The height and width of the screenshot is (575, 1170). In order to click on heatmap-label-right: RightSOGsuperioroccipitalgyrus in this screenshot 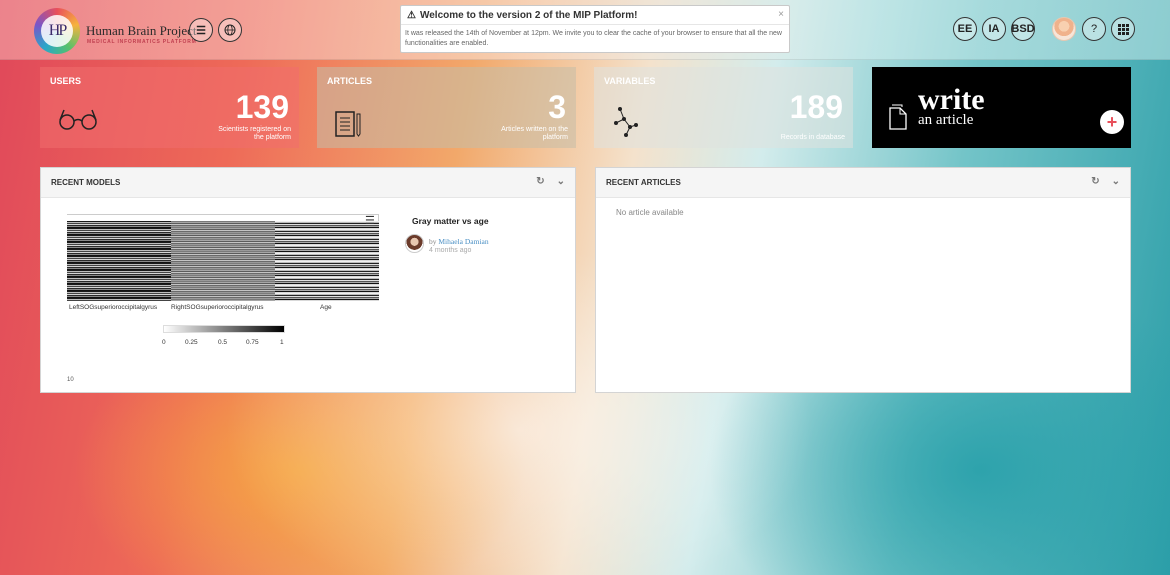, I will do `click(217, 307)`.